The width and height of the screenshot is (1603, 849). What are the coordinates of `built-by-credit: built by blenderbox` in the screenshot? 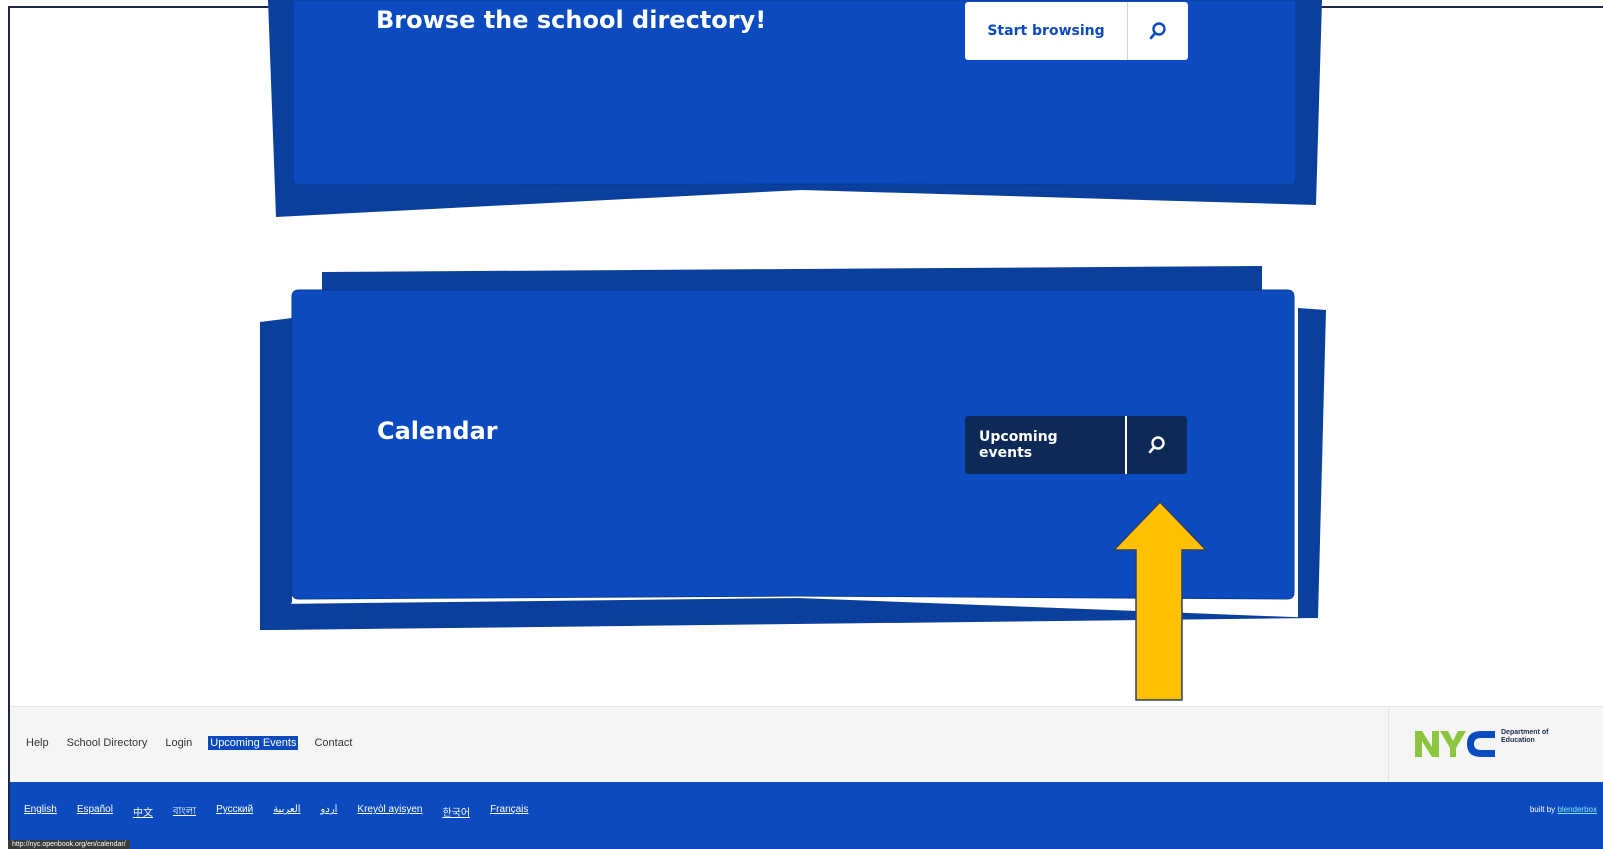 It's located at (1563, 809).